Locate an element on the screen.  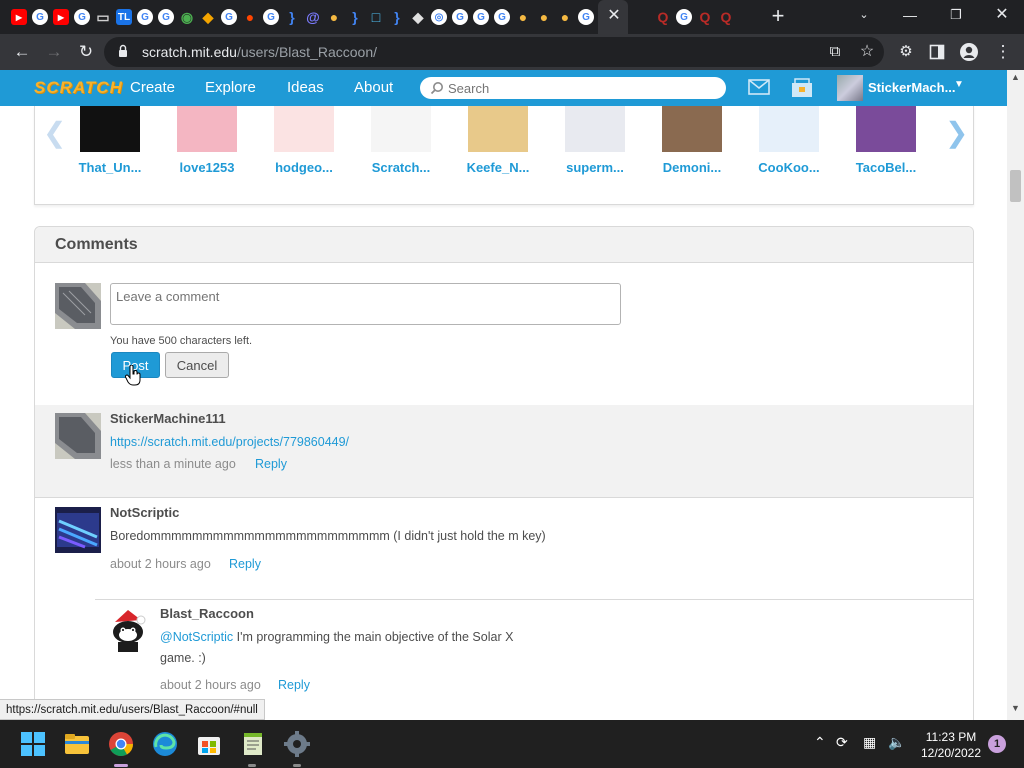
reload-button: ↻ is located at coordinates (86, 52).